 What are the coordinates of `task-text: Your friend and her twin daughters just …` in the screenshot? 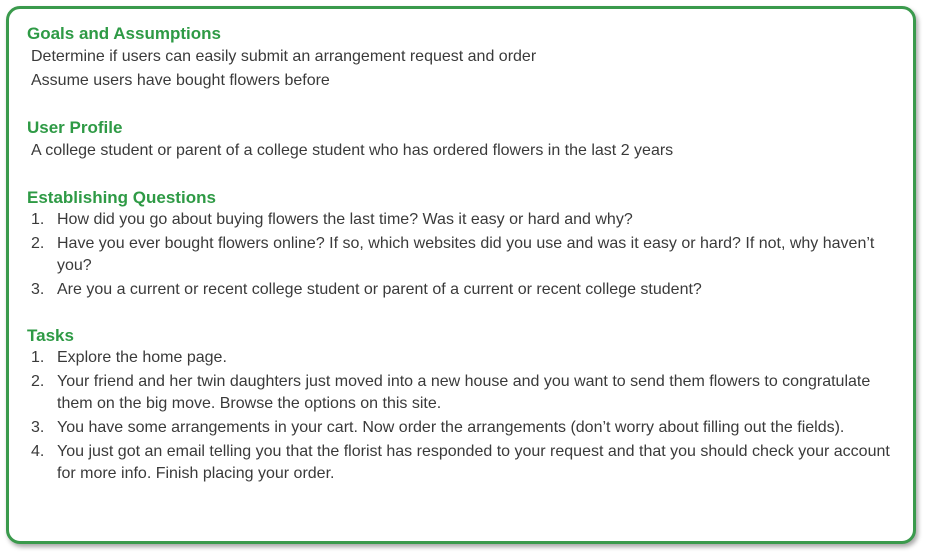 It's located at (464, 392).